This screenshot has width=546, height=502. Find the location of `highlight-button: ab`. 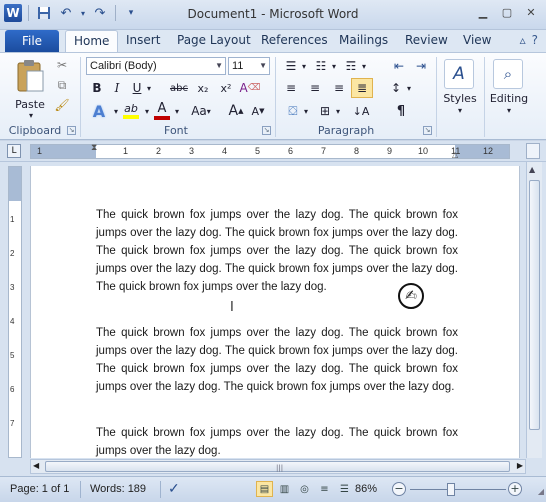

highlight-button: ab is located at coordinates (131, 110).